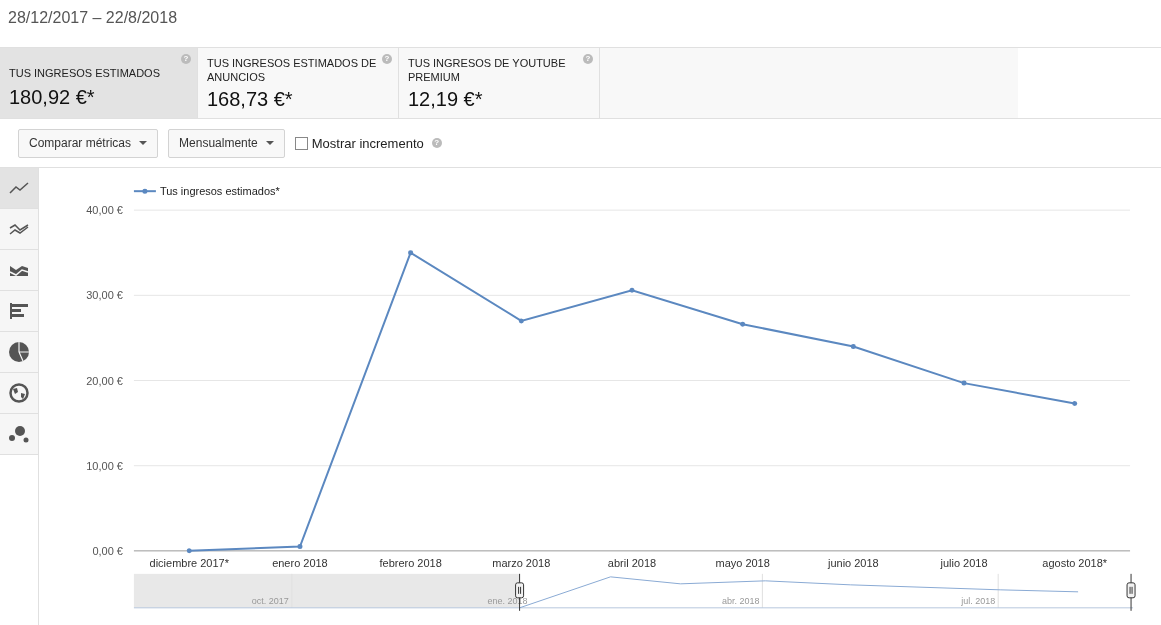 This screenshot has height=625, width=1161. What do you see at coordinates (104, 465) in the screenshot?
I see `y-axis-label: 10,00 €` at bounding box center [104, 465].